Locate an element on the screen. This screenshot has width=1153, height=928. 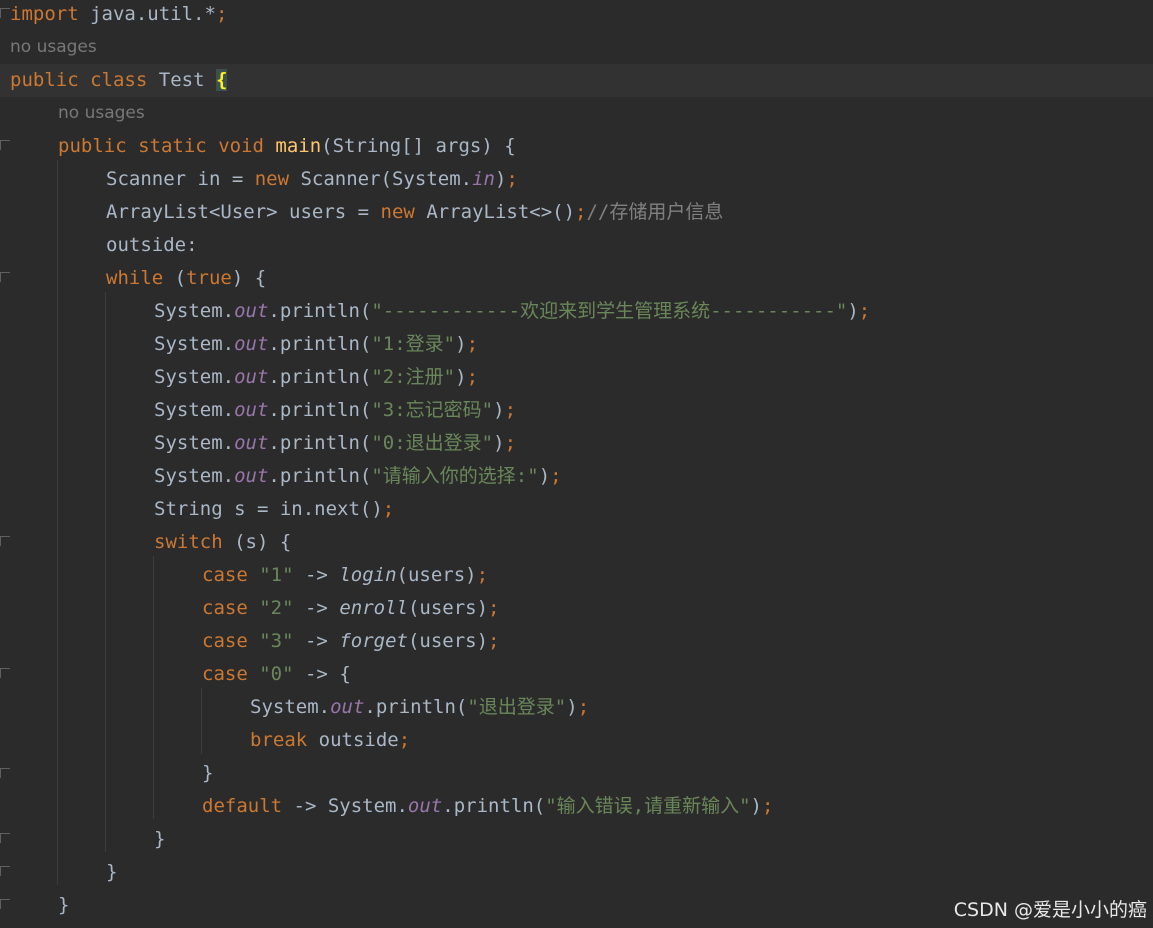
code-line: System.out.println("3:忘记密码"); is located at coordinates (576, 410).